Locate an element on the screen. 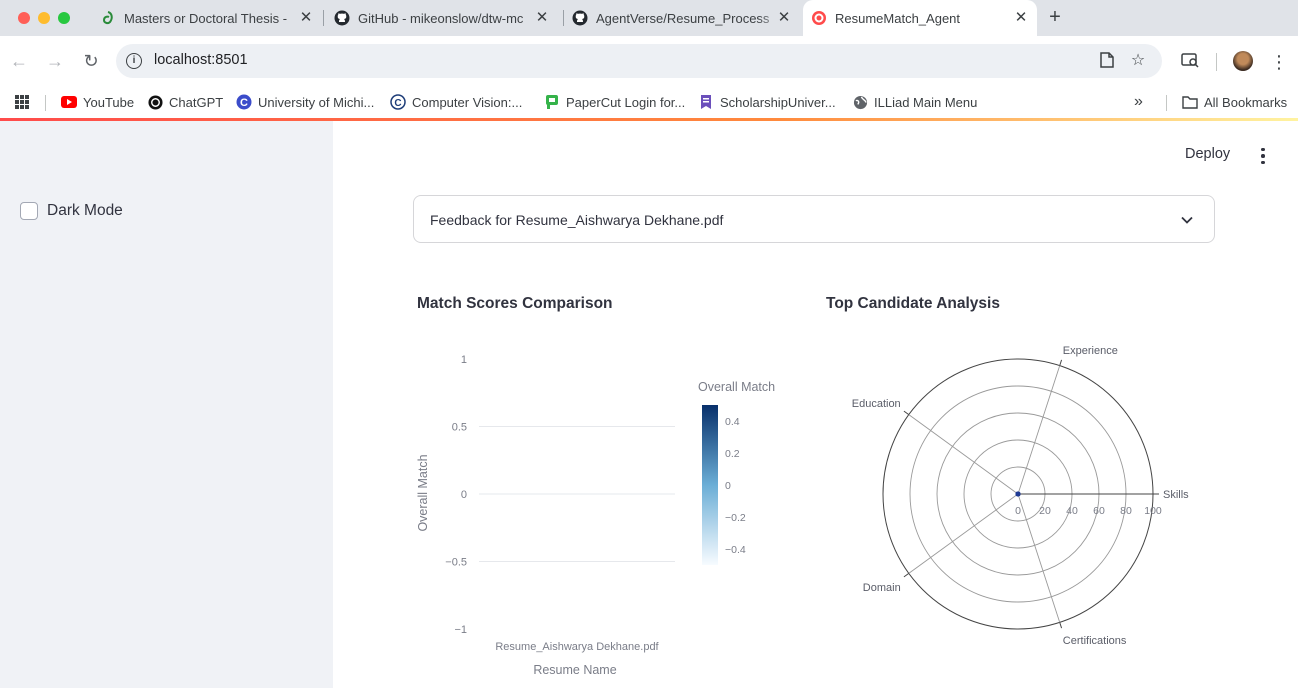 This screenshot has height=688, width=1298. maximize-window-button is located at coordinates (64, 18).